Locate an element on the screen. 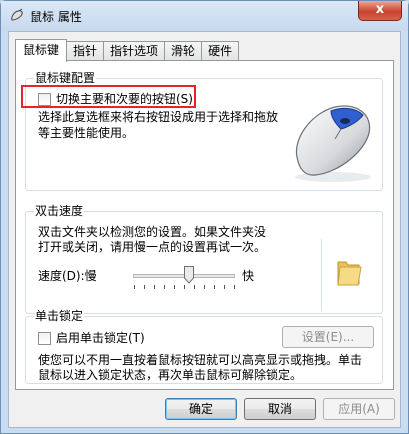  highlight-box is located at coordinates (108, 96).